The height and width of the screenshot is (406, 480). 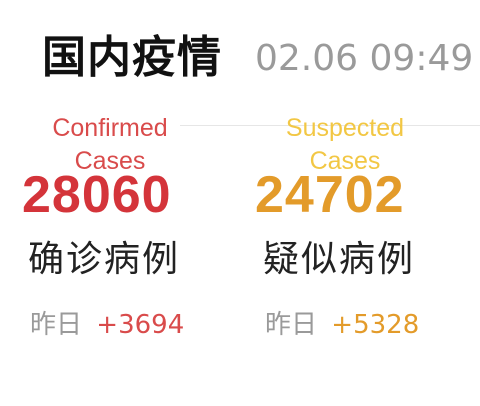 What do you see at coordinates (56, 325) in the screenshot?
I see `confirmed-delta-label: 昨日` at bounding box center [56, 325].